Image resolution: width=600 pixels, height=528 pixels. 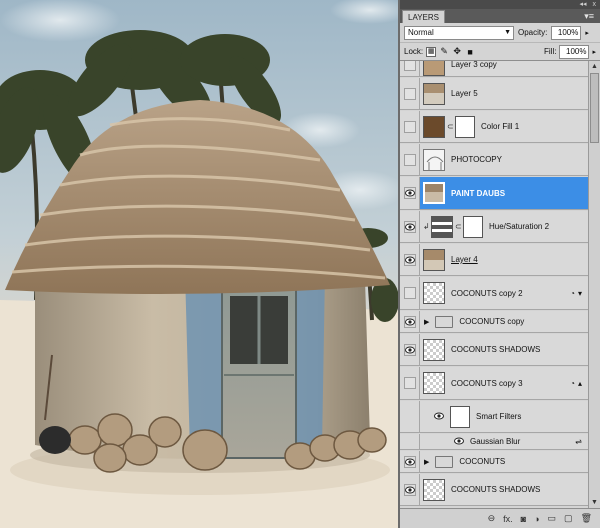 What do you see at coordinates (568, 518) in the screenshot?
I see `new-layer-icon: ▢` at bounding box center [568, 518].